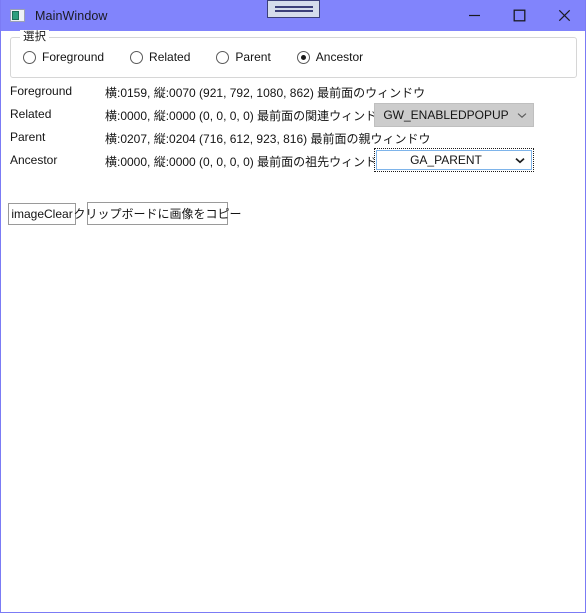 This screenshot has height=613, width=586. I want to click on radio-label: Ancestor, so click(339, 57).